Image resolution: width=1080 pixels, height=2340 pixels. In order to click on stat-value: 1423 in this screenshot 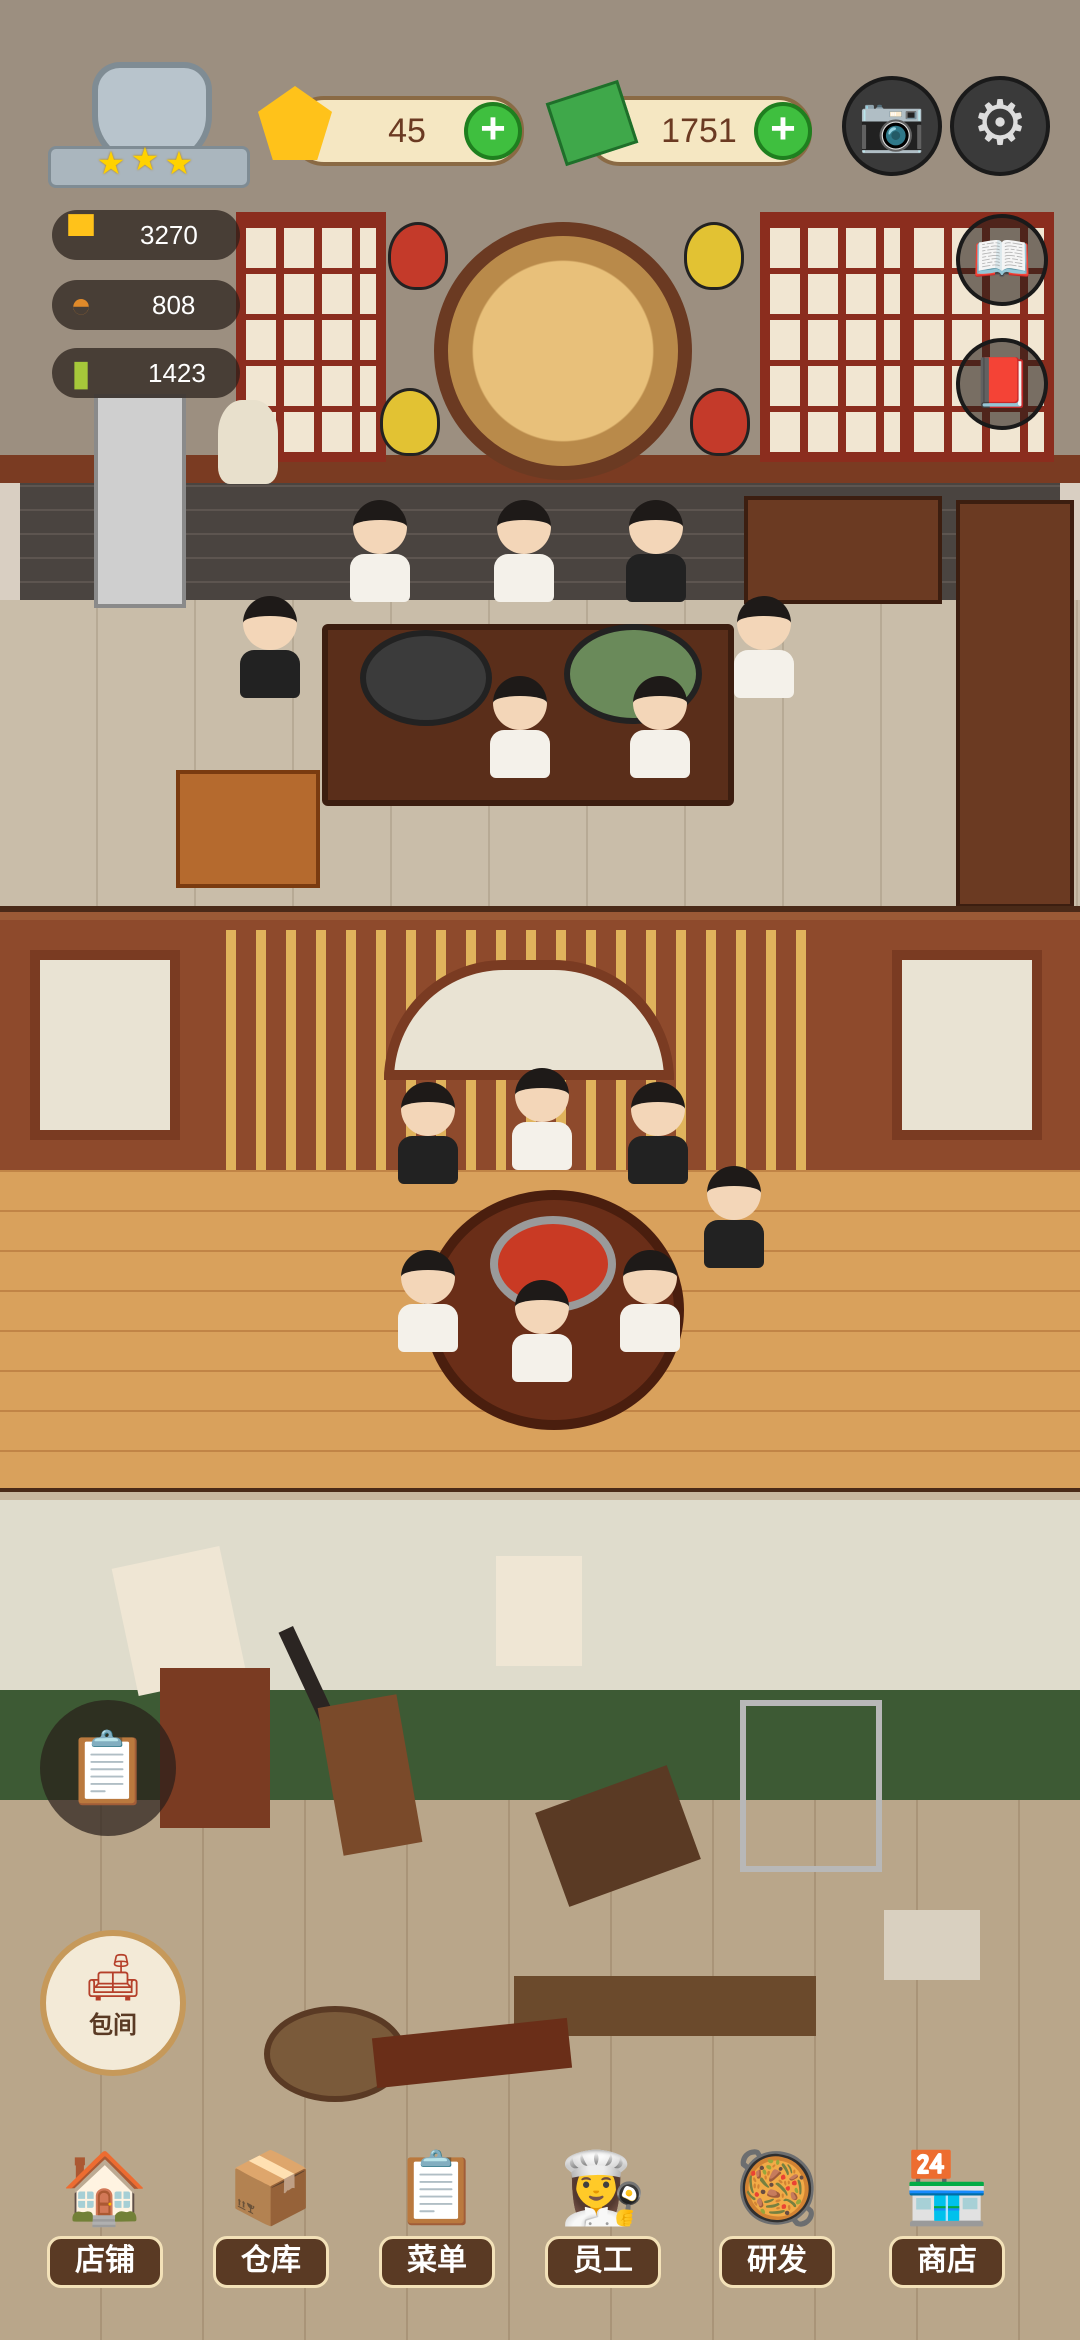, I will do `click(177, 373)`.